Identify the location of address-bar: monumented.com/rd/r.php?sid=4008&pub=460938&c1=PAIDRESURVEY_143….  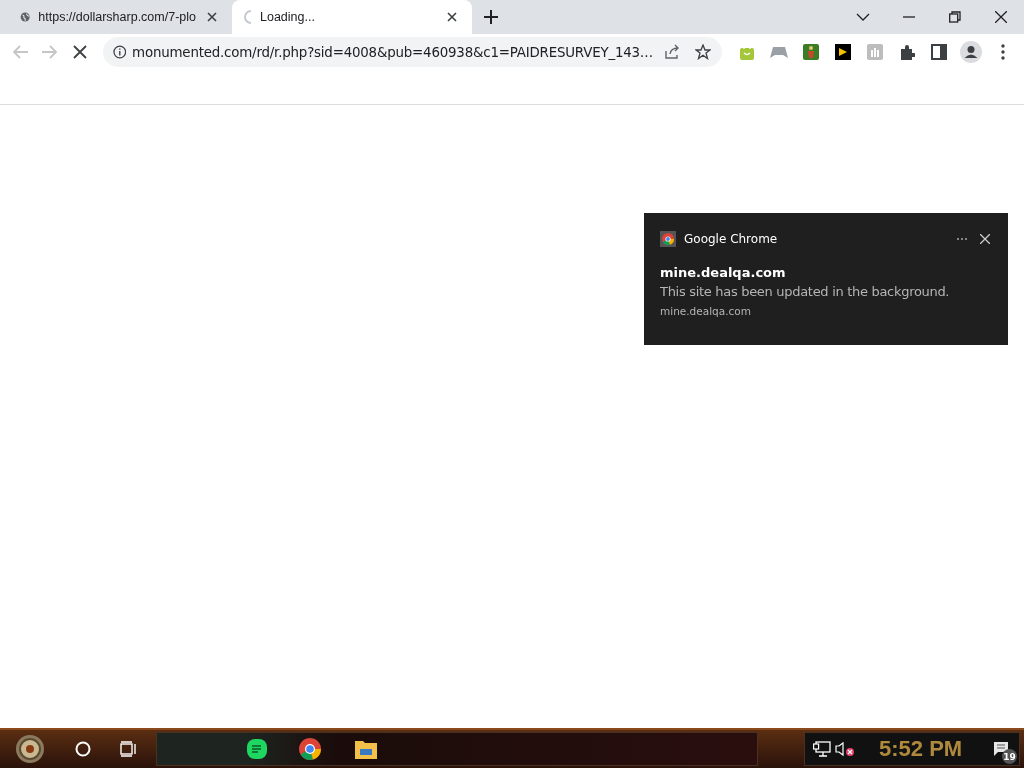
(412, 52).